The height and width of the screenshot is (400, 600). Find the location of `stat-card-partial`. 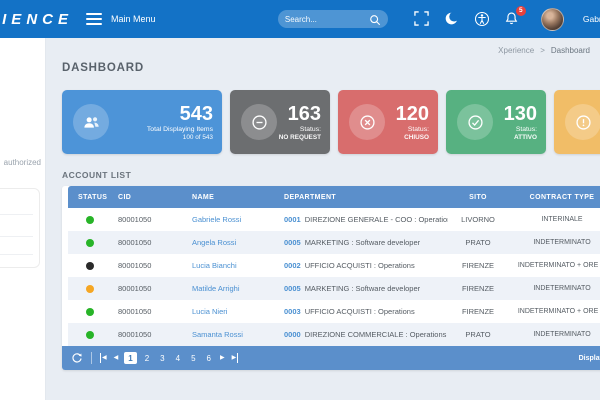

stat-card-partial is located at coordinates (577, 122).